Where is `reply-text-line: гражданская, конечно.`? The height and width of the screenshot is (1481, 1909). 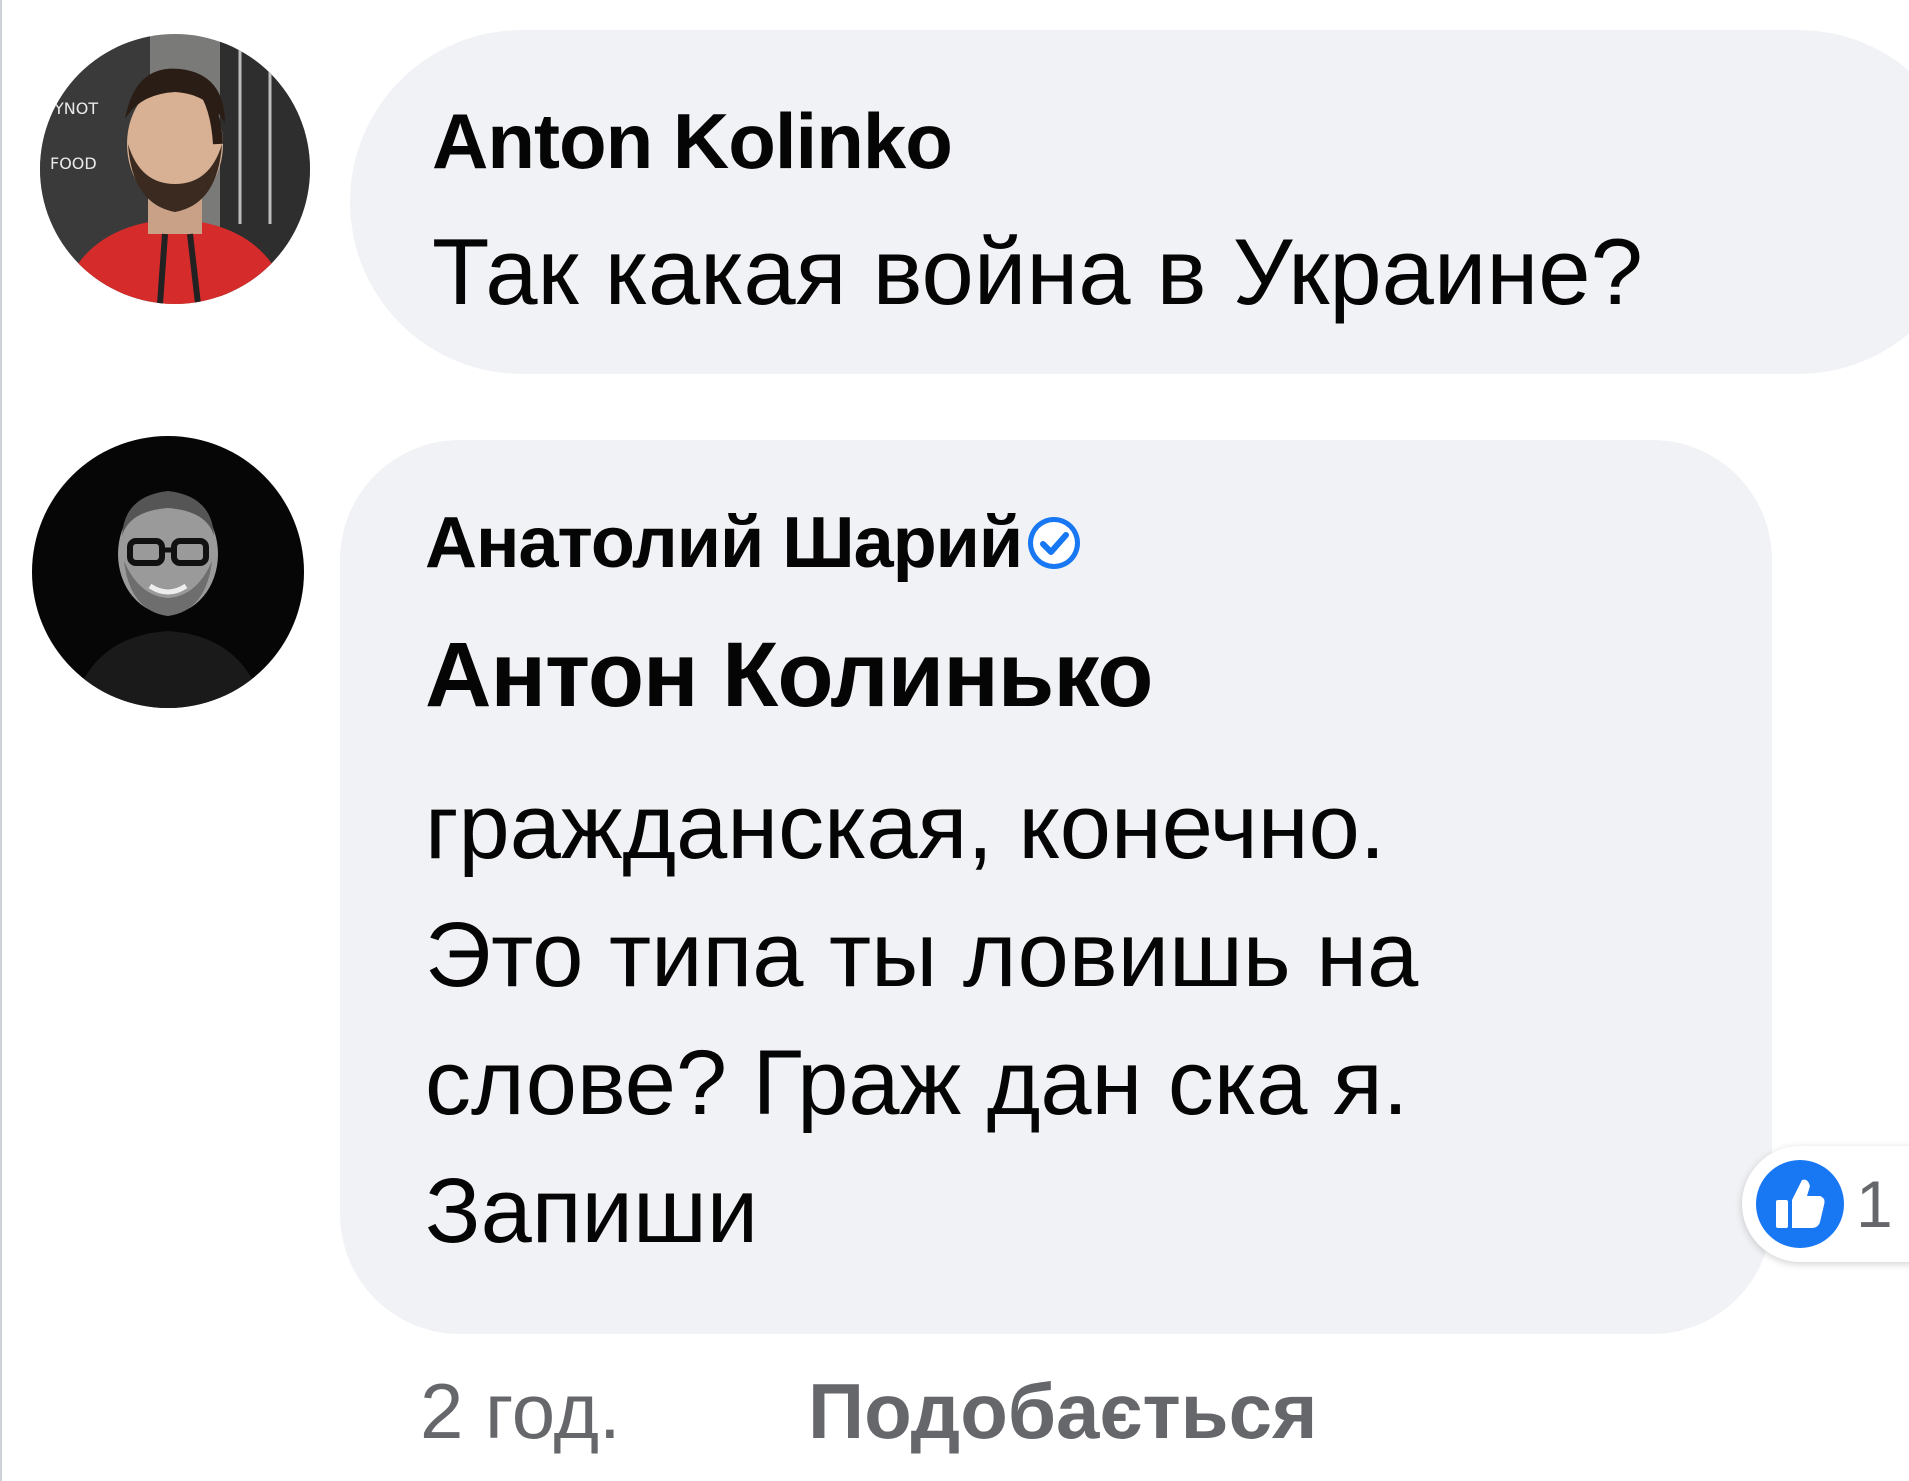 reply-text-line: гражданская, конечно. is located at coordinates (905, 827).